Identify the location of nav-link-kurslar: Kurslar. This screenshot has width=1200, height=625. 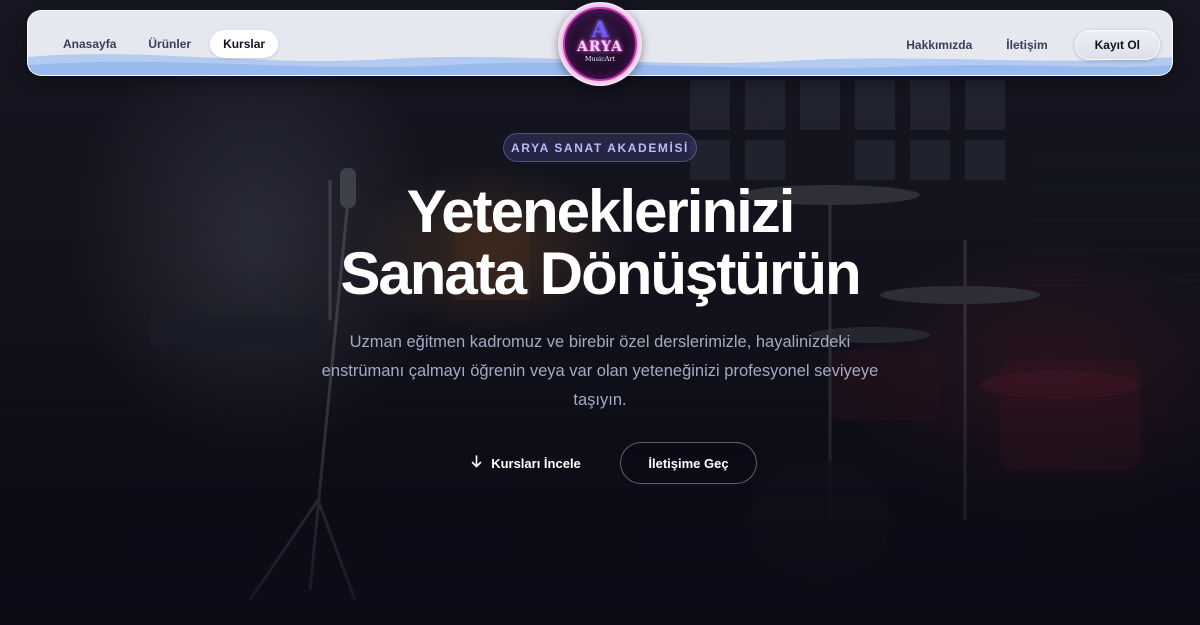
(244, 44).